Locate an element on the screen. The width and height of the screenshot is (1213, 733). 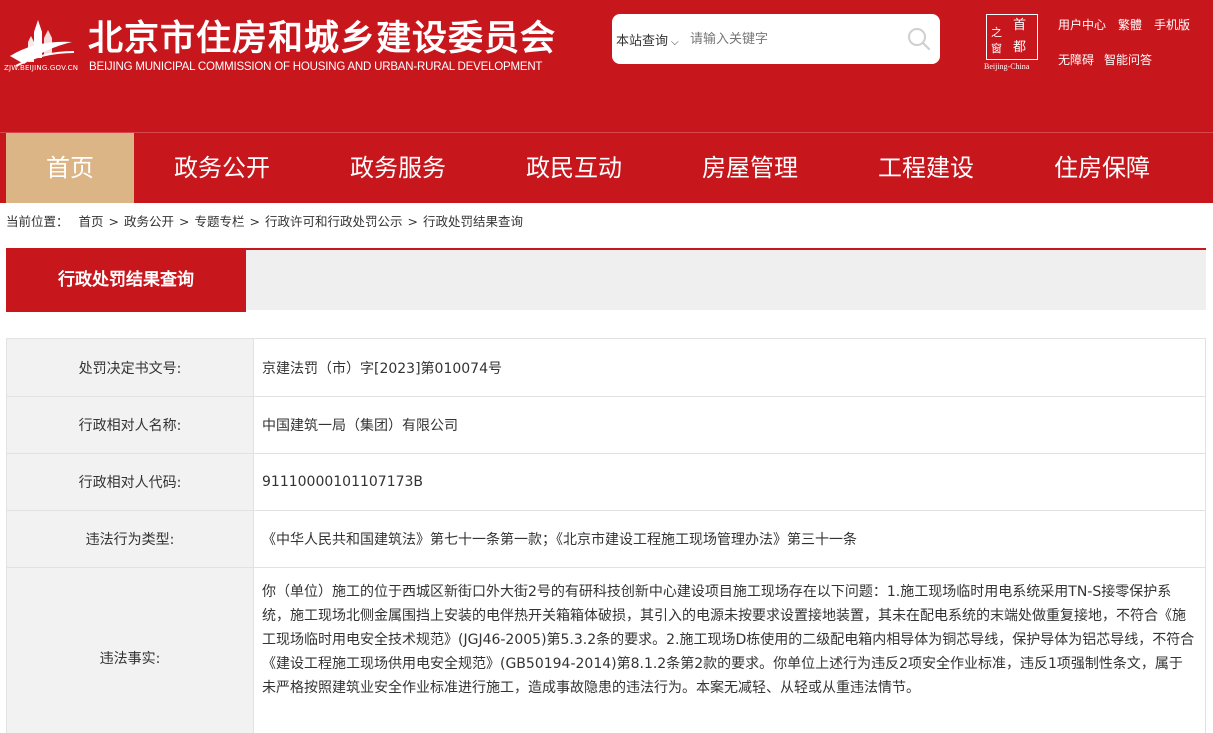
field-label-decision-number: 处罚决定书文号: is located at coordinates (130, 367).